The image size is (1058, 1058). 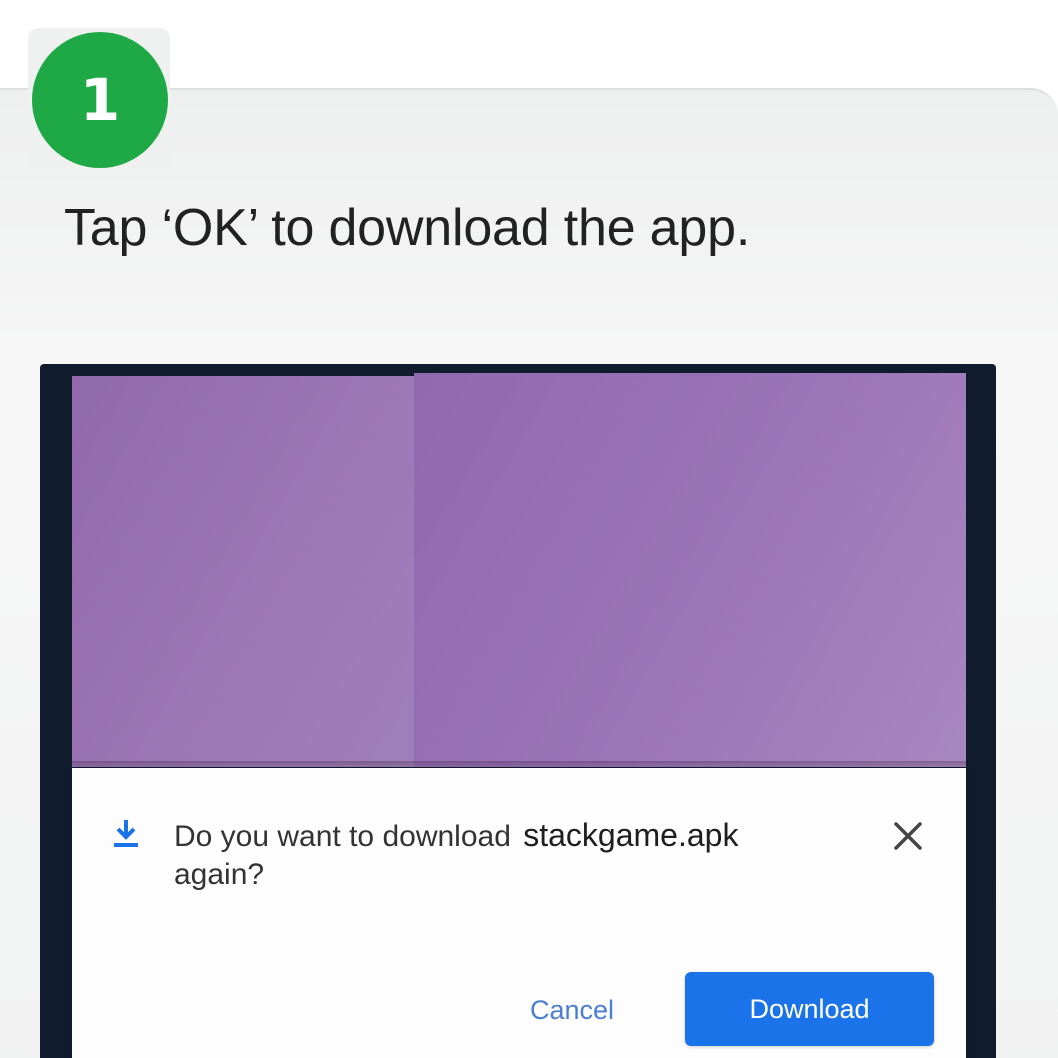 What do you see at coordinates (100, 100) in the screenshot?
I see `step-number-badge: 1` at bounding box center [100, 100].